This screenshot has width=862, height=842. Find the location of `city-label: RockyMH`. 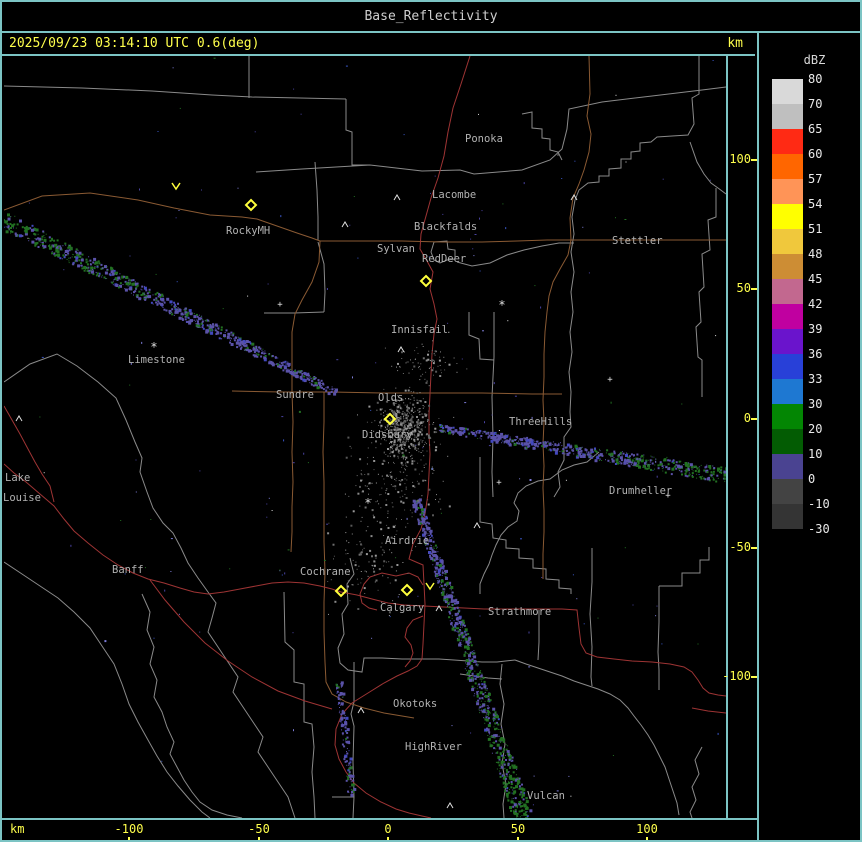

city-label: RockyMH is located at coordinates (248, 231).